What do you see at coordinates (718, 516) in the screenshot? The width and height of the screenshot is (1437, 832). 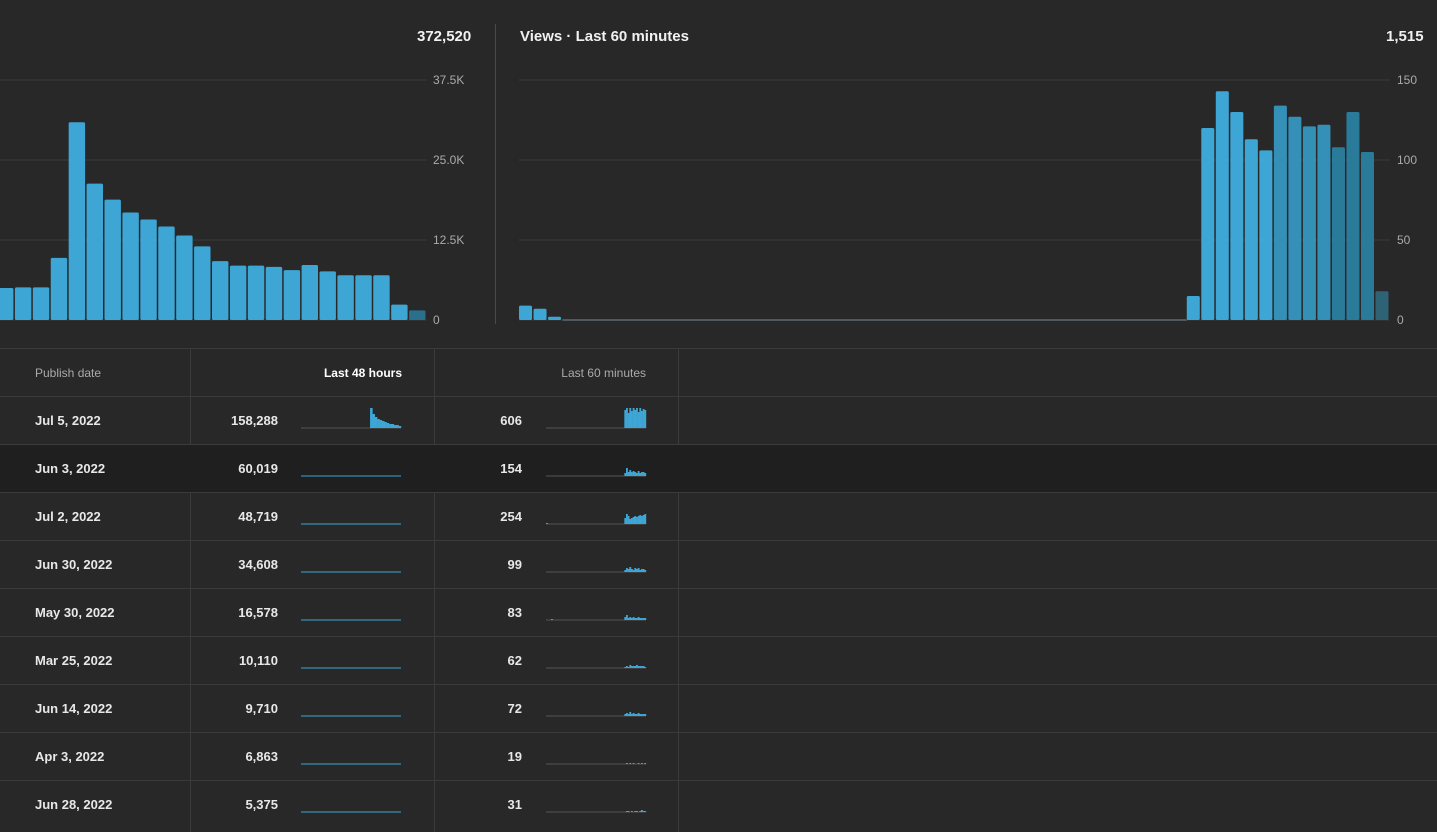 I see `table-row: Jul 2, 2022 48,719 254` at bounding box center [718, 516].